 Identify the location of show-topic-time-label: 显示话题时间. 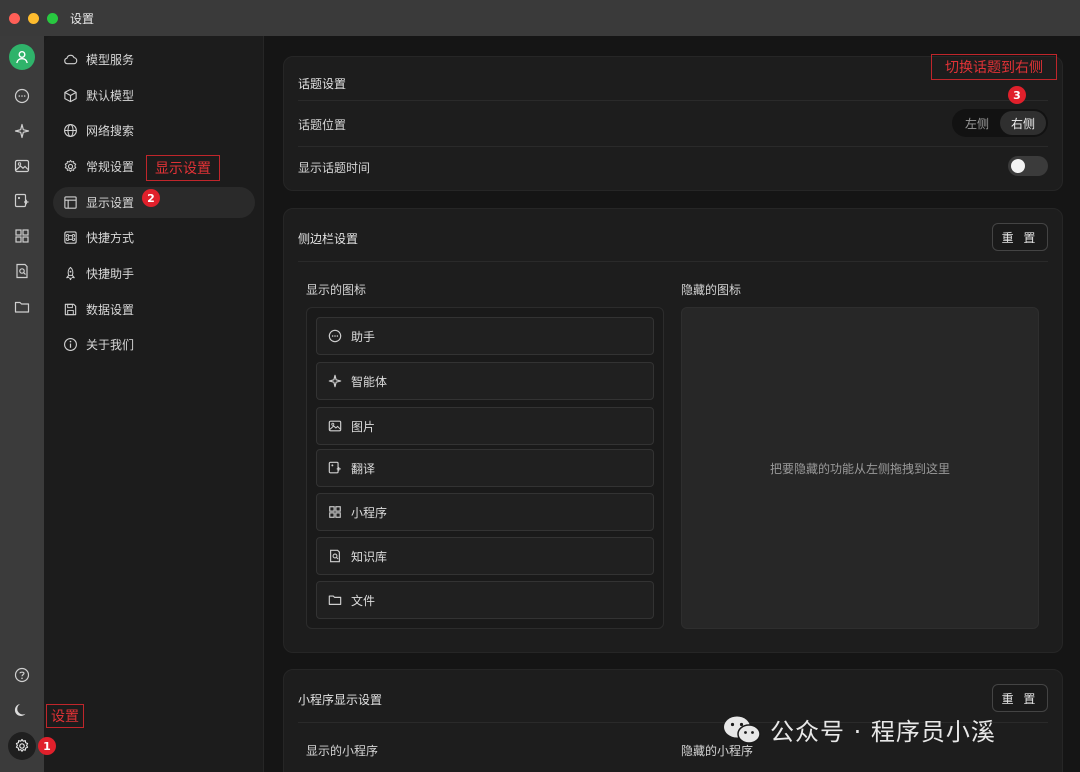
(334, 168).